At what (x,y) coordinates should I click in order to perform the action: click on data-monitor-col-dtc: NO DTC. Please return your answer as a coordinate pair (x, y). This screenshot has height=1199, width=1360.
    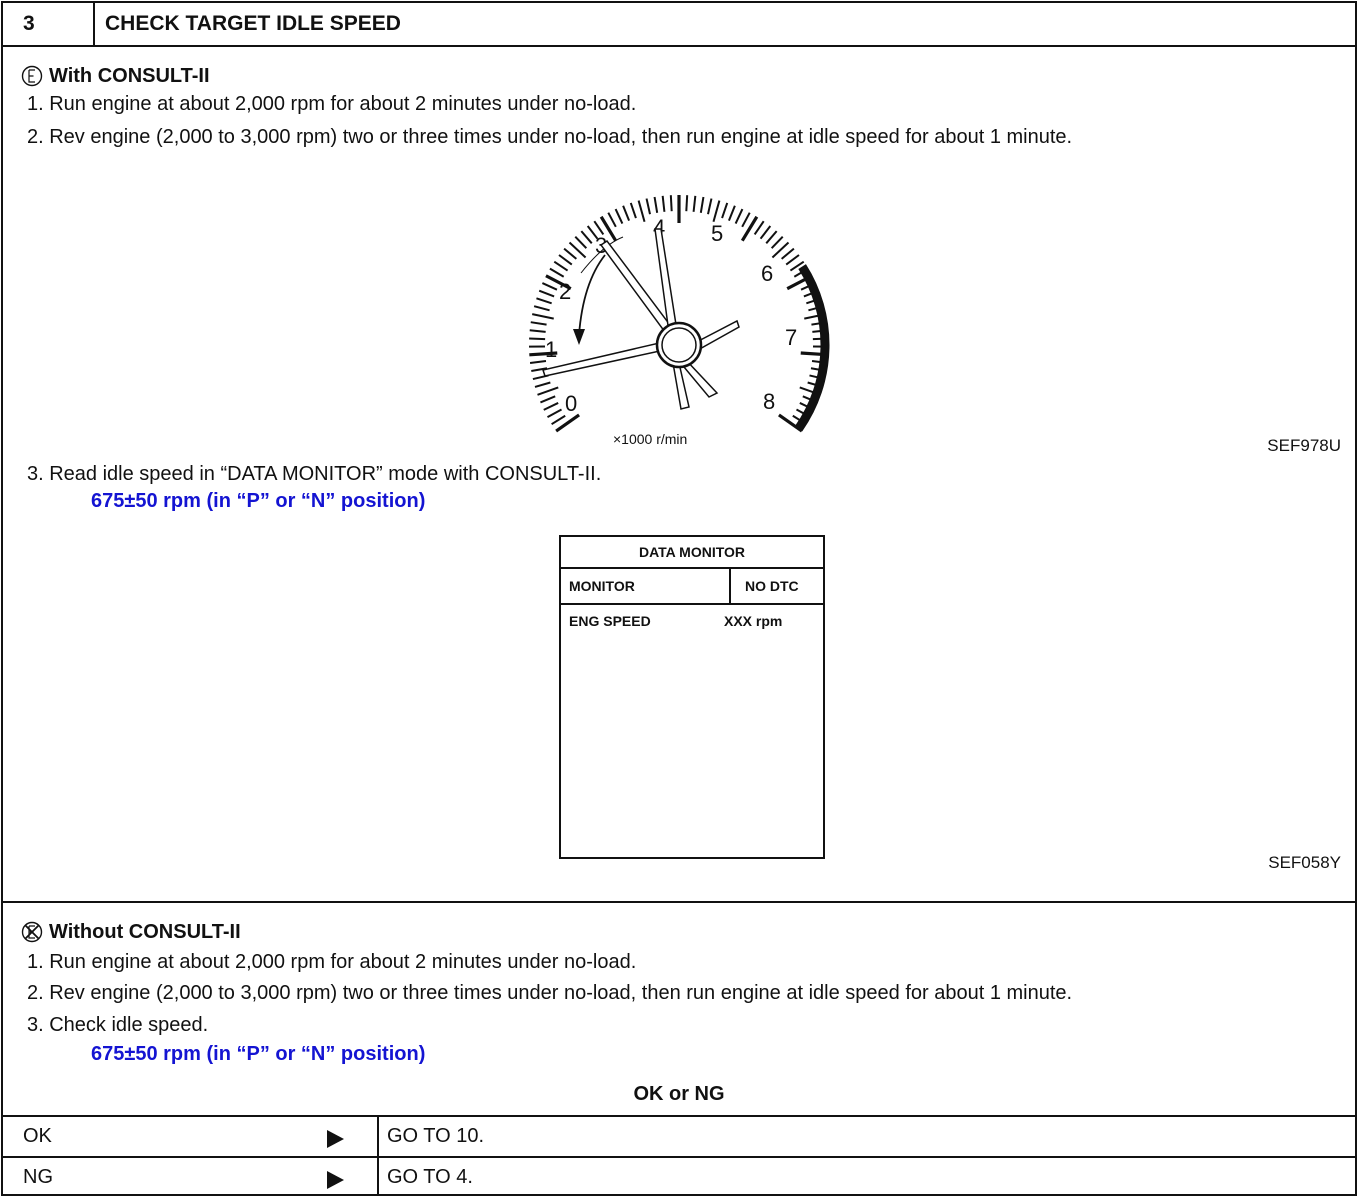
    Looking at the image, I should click on (772, 586).